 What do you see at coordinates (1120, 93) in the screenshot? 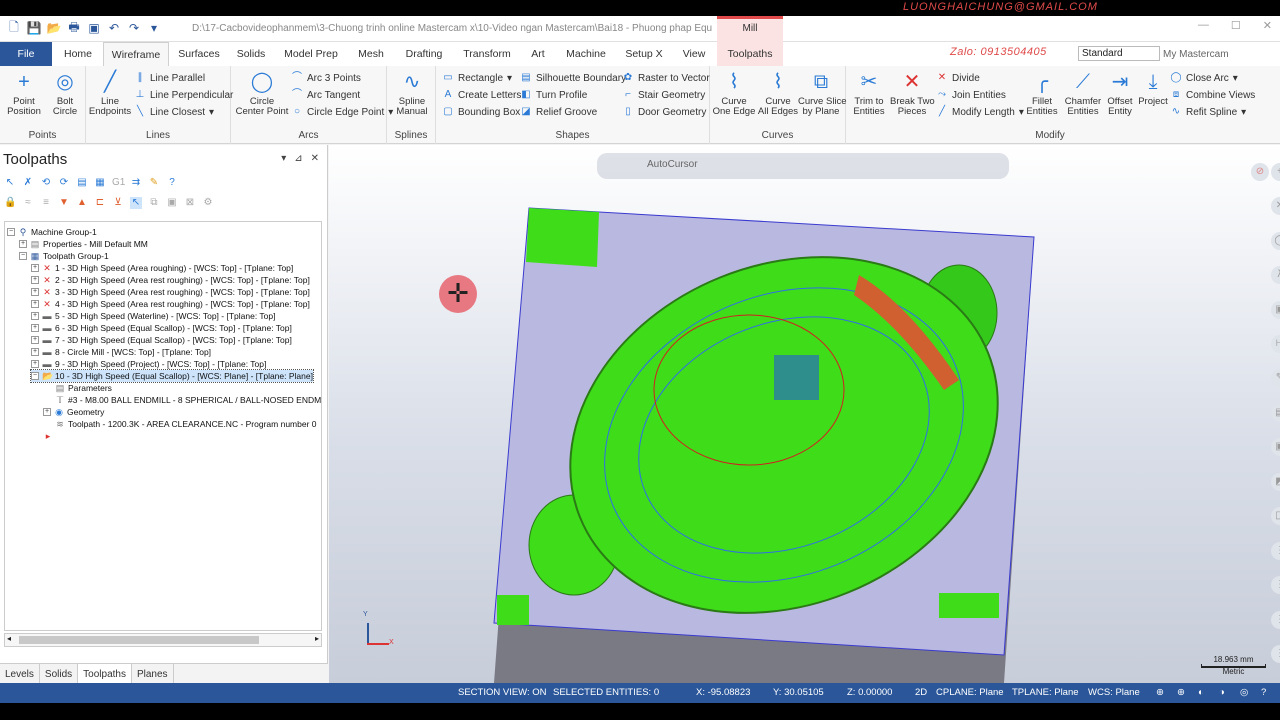
I see `offset-entity-button: ⇥ Offset Entity` at bounding box center [1120, 93].